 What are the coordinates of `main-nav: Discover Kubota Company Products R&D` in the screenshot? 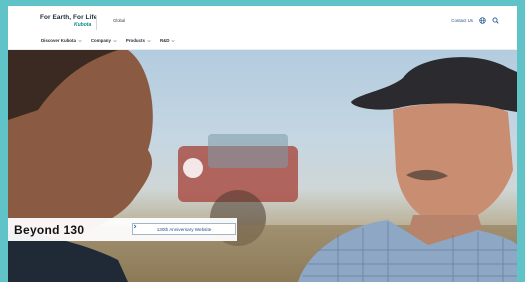 It's located at (108, 40).